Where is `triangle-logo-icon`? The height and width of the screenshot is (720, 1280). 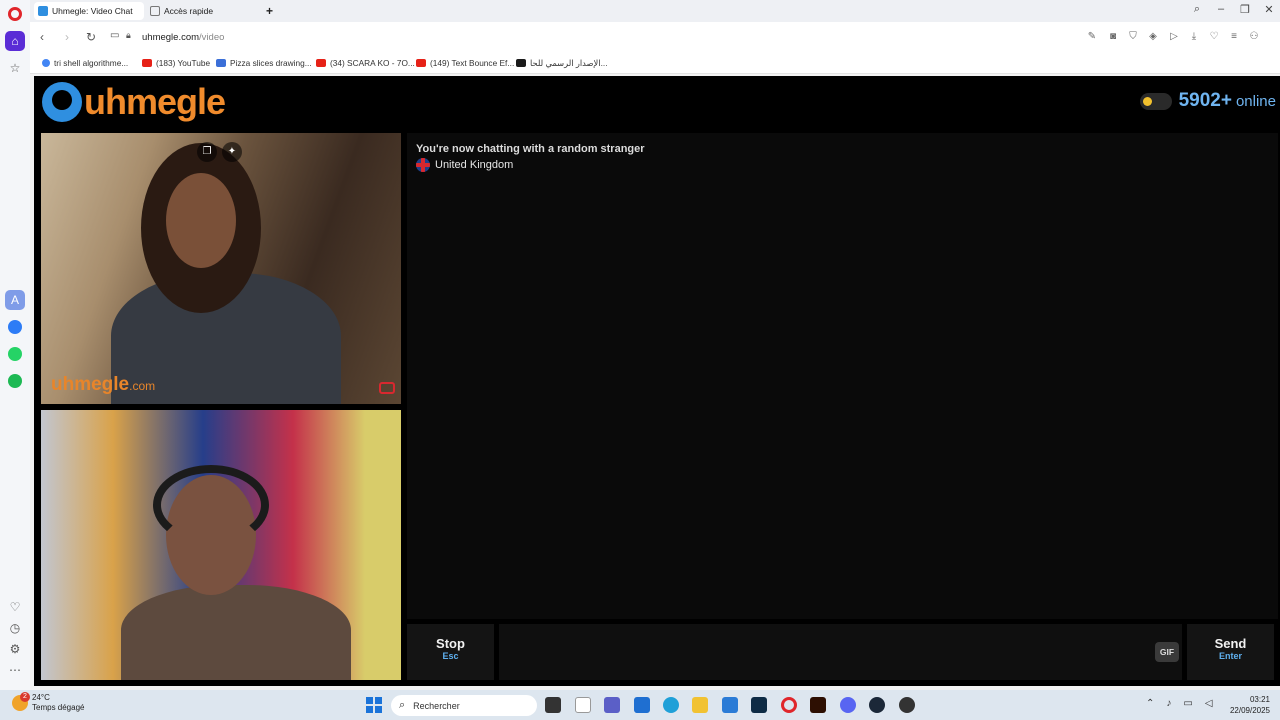
triangle-logo-icon is located at coordinates (521, 63).